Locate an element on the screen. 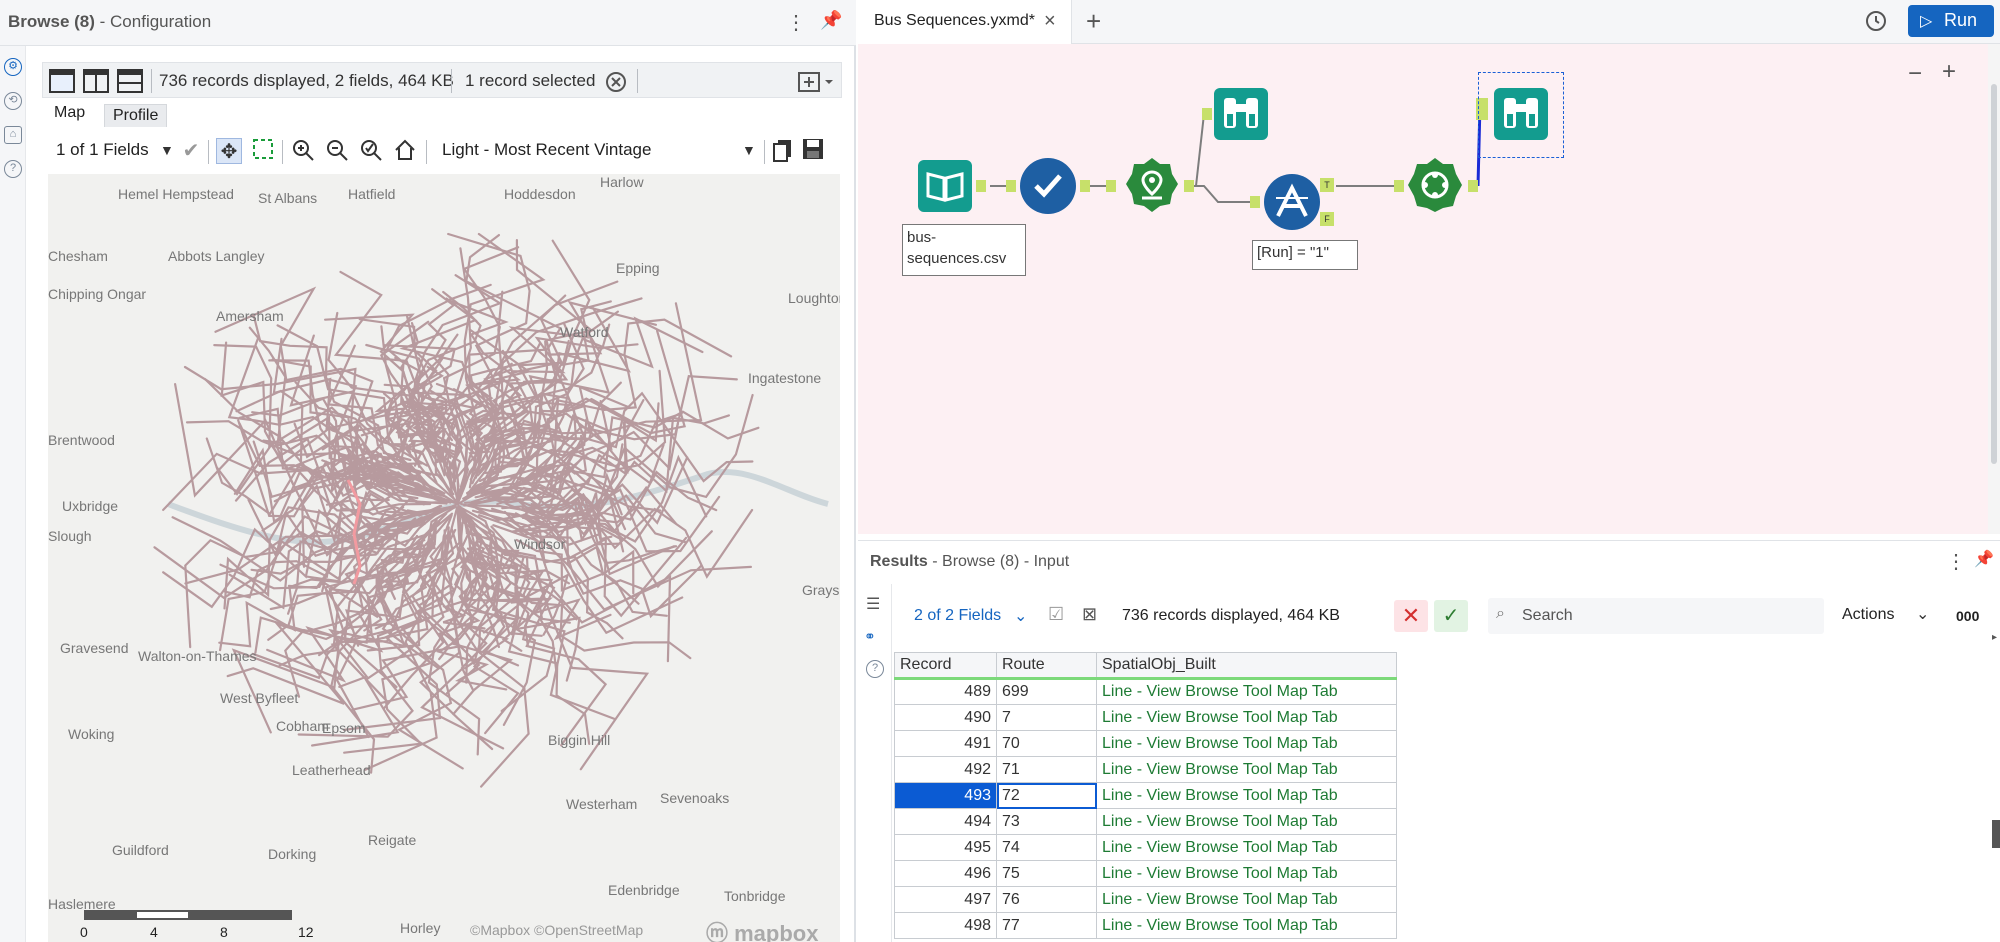 The height and width of the screenshot is (942, 2000). record-cell: 498 is located at coordinates (945, 925).